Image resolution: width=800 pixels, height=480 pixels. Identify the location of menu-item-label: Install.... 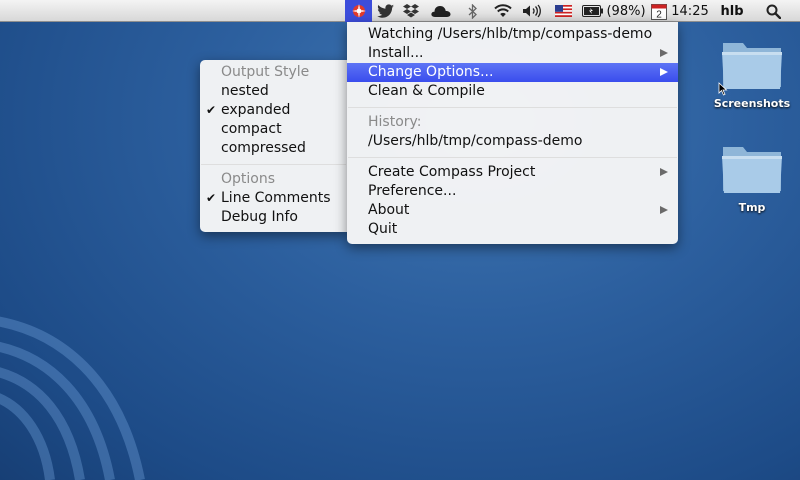
(396, 53).